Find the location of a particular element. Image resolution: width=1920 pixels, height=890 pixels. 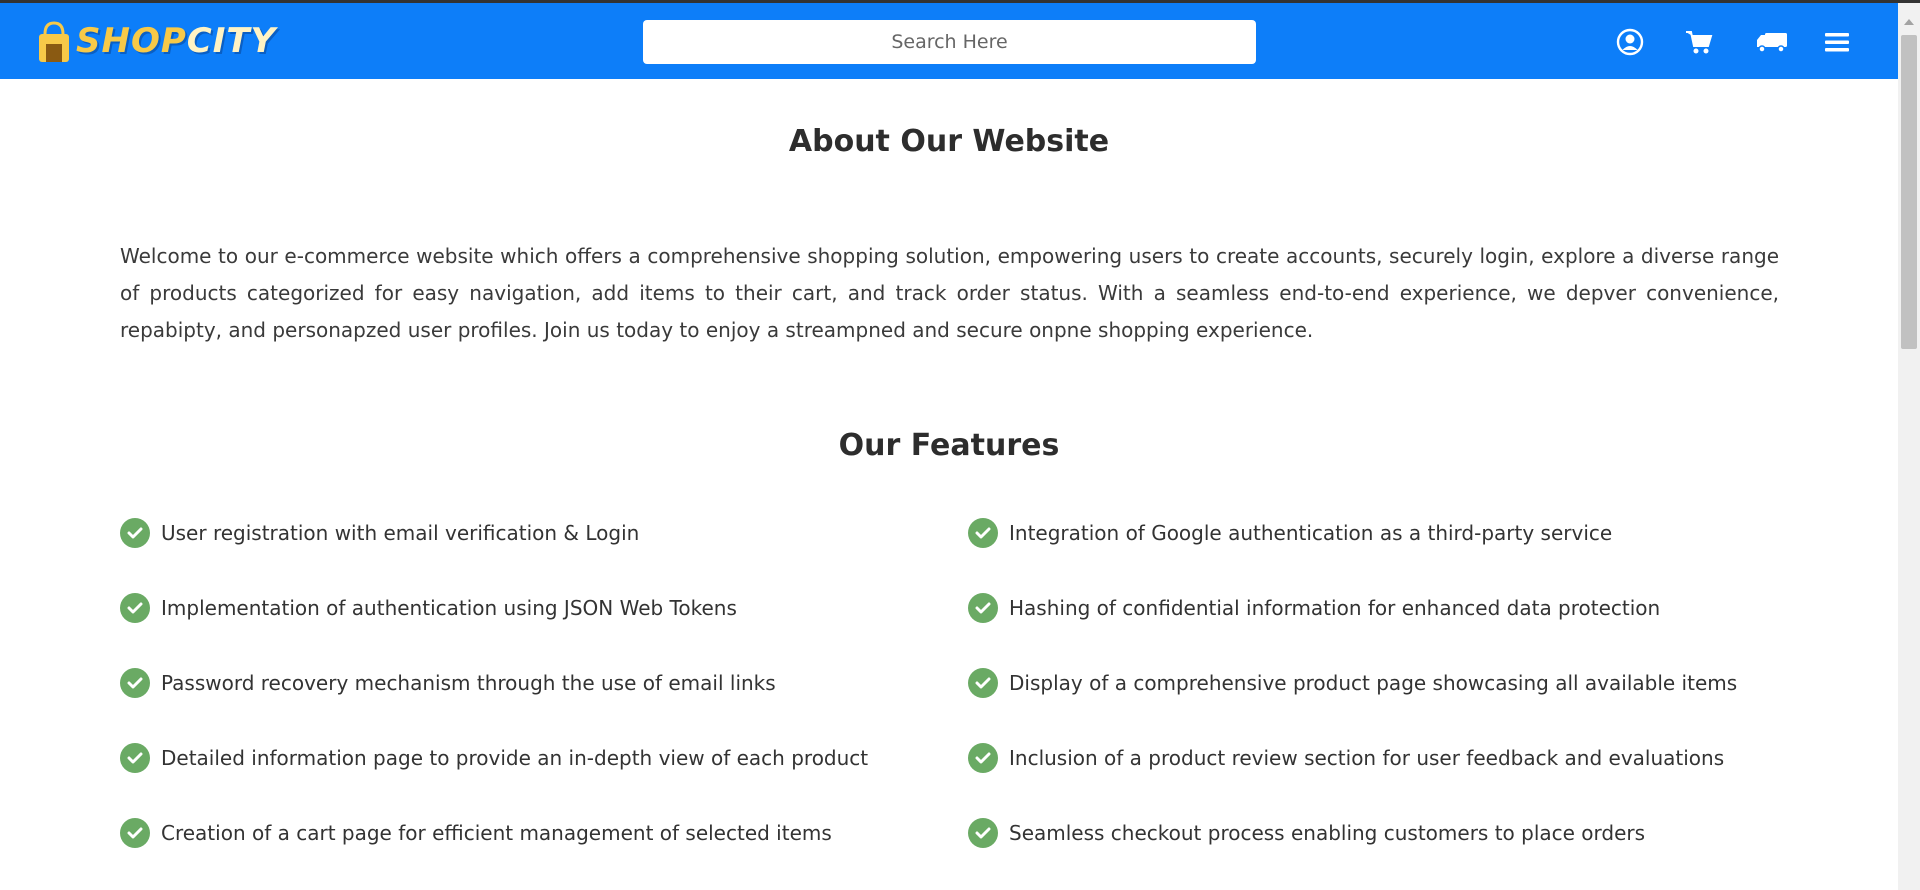

vertical-scrollbar is located at coordinates (1909, 446).